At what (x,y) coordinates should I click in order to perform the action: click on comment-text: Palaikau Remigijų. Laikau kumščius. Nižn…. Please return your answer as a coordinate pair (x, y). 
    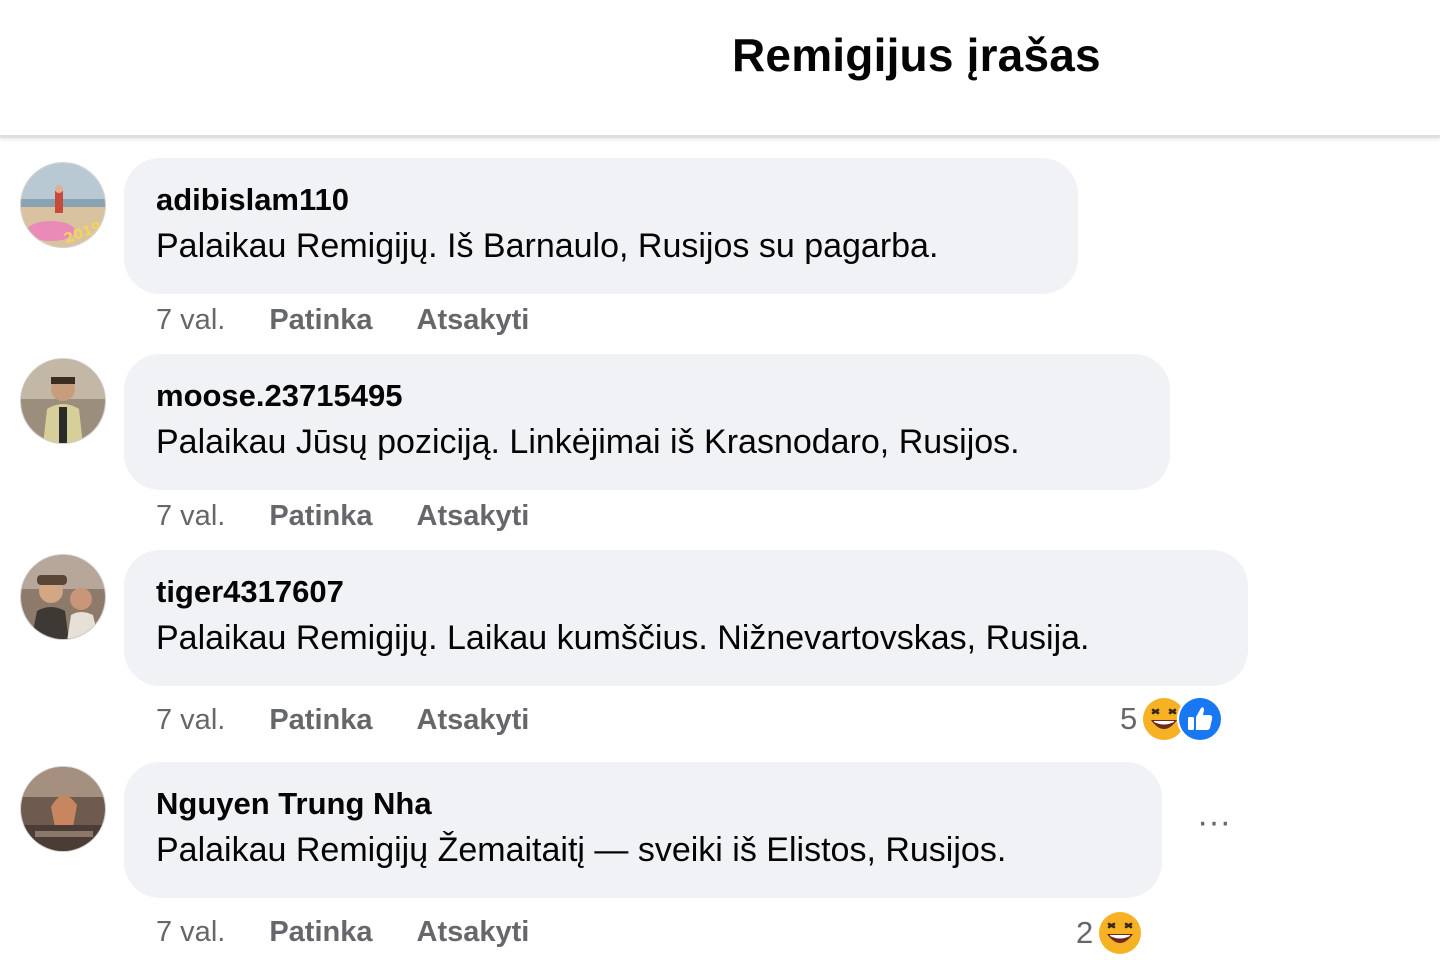
    Looking at the image, I should click on (623, 638).